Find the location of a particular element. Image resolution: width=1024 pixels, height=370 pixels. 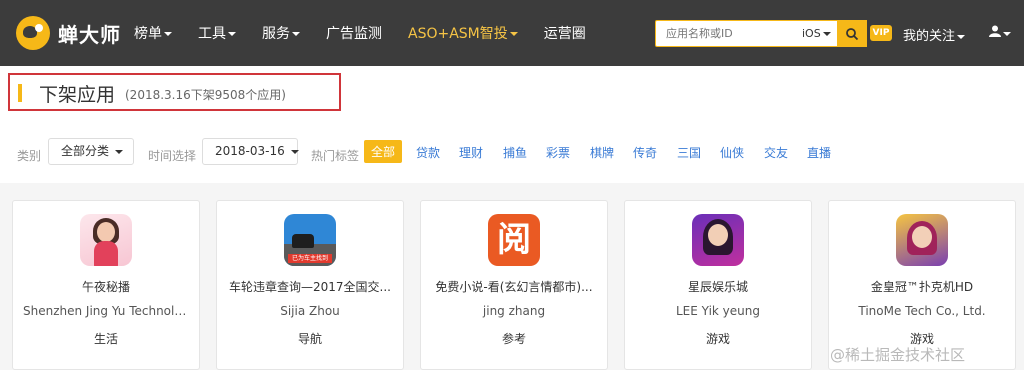

tag-lottery: 彩票 is located at coordinates (558, 152).